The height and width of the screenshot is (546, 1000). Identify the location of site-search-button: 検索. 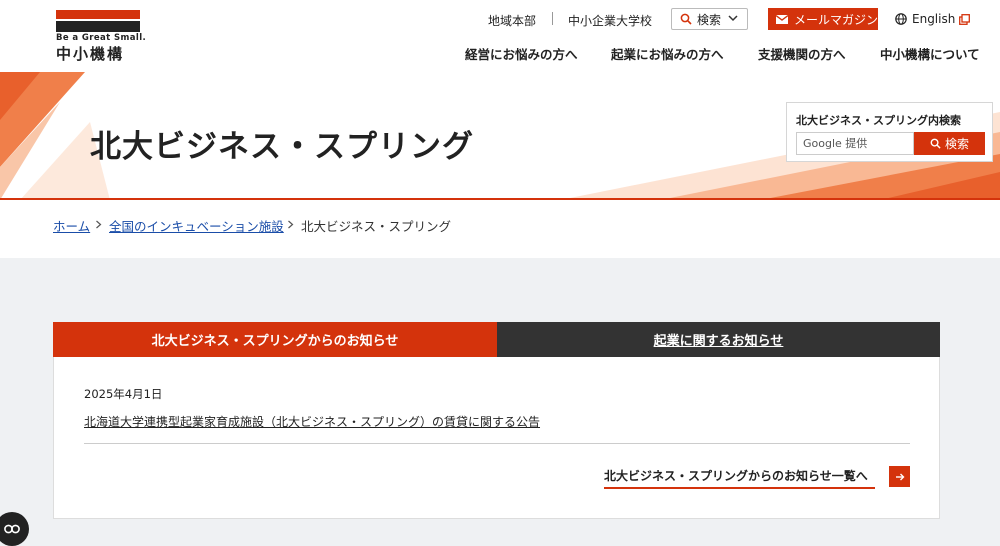
(949, 143).